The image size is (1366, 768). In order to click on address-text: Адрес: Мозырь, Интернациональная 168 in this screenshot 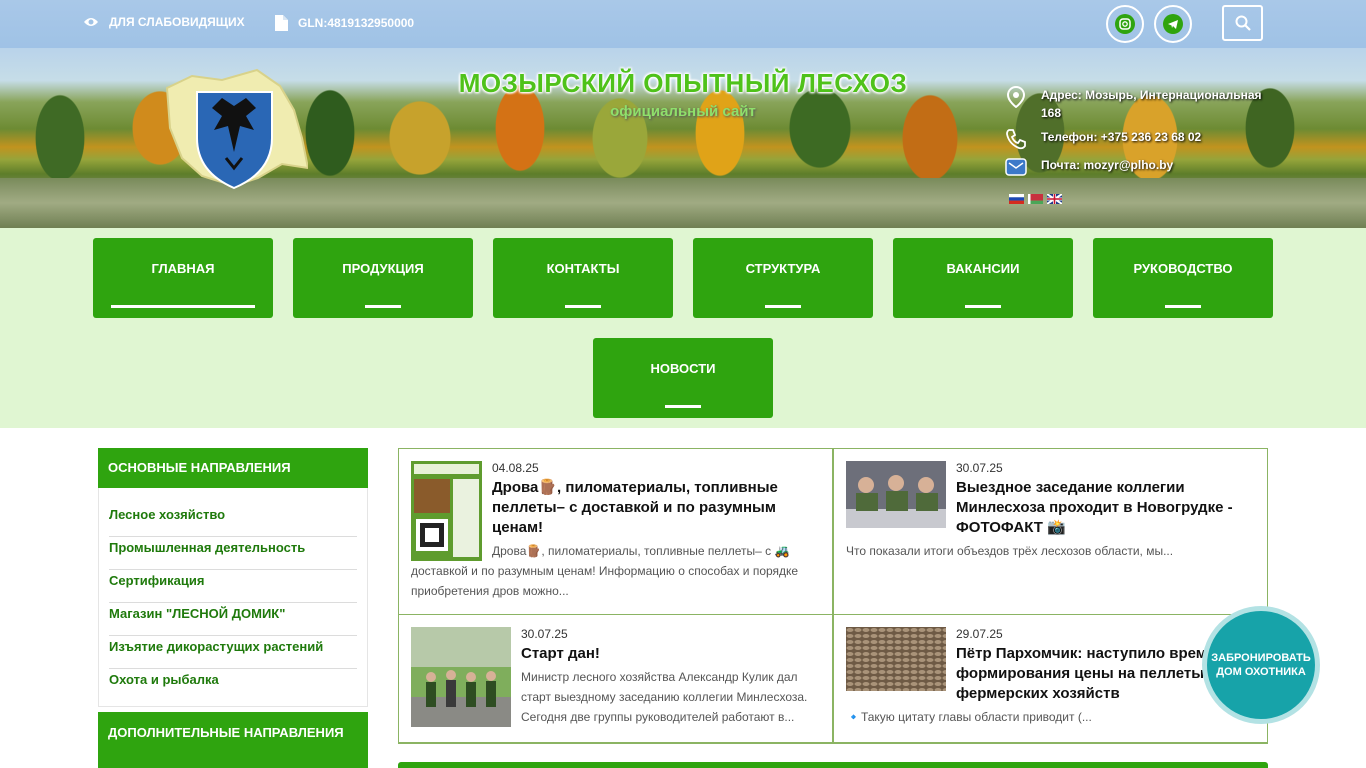, I will do `click(1151, 104)`.